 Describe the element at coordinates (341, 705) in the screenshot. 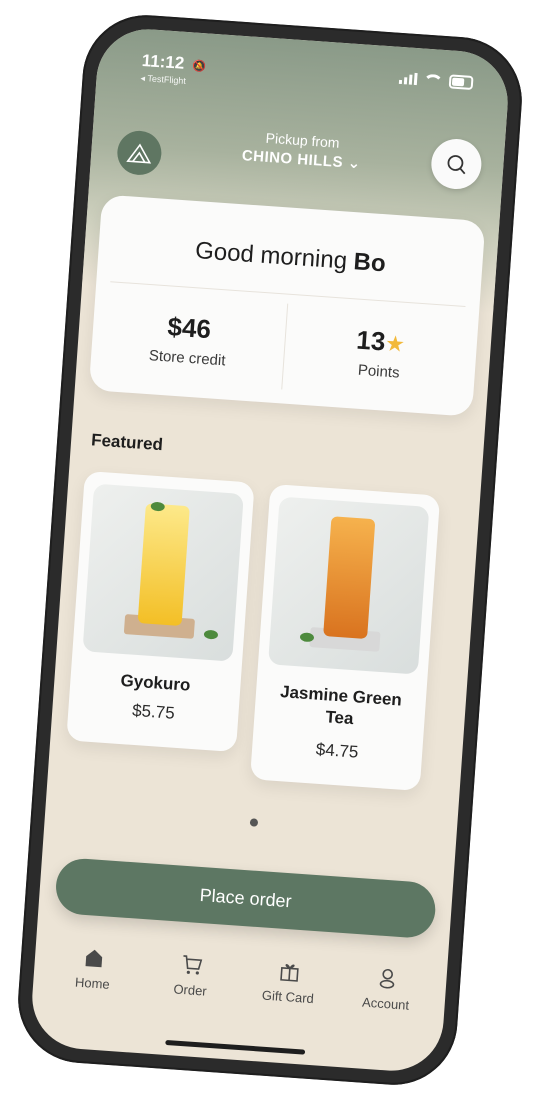

I see `product-name: Jasmine Green Tea` at that location.